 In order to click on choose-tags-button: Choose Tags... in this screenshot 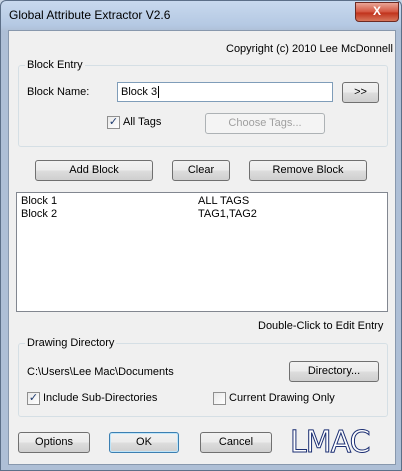, I will do `click(265, 123)`.